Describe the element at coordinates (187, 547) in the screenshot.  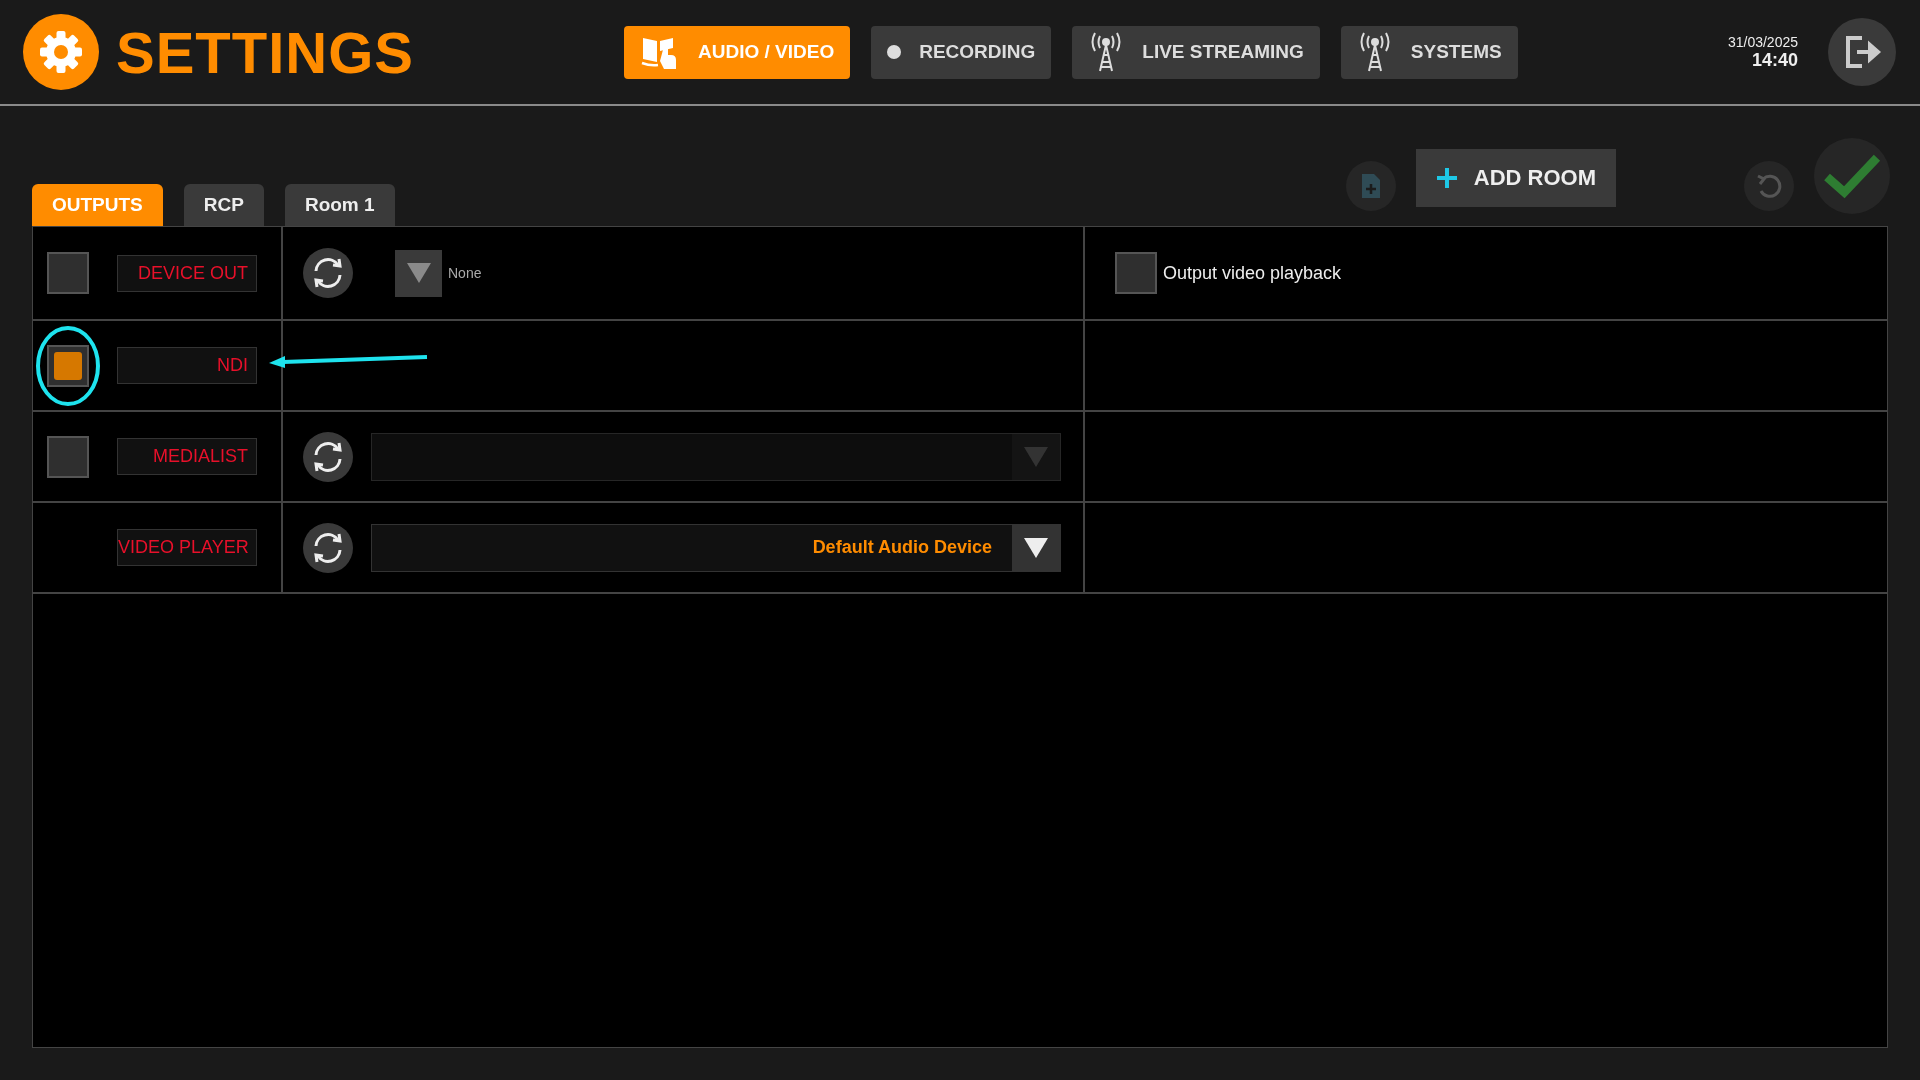
I see `output-label: VIDEO PLAYER` at that location.